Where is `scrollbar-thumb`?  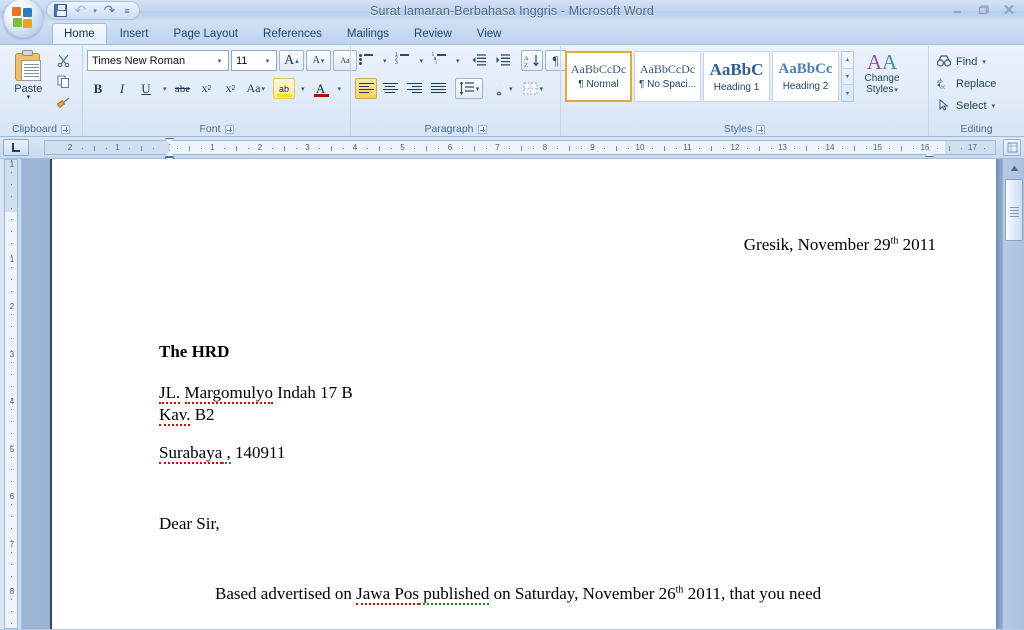 scrollbar-thumb is located at coordinates (1014, 210).